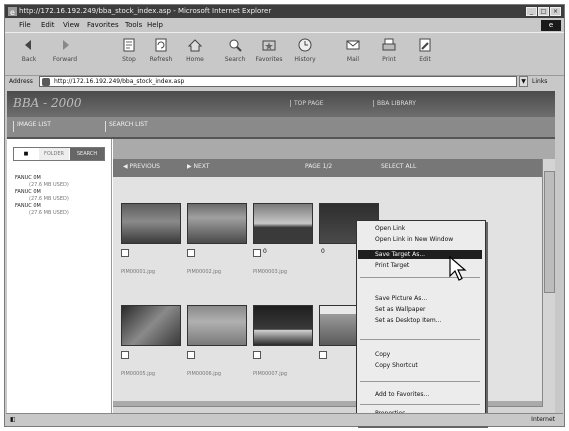  Describe the element at coordinates (307, 103) in the screenshot. I see `nav-top-page: TOP PAGE` at that location.